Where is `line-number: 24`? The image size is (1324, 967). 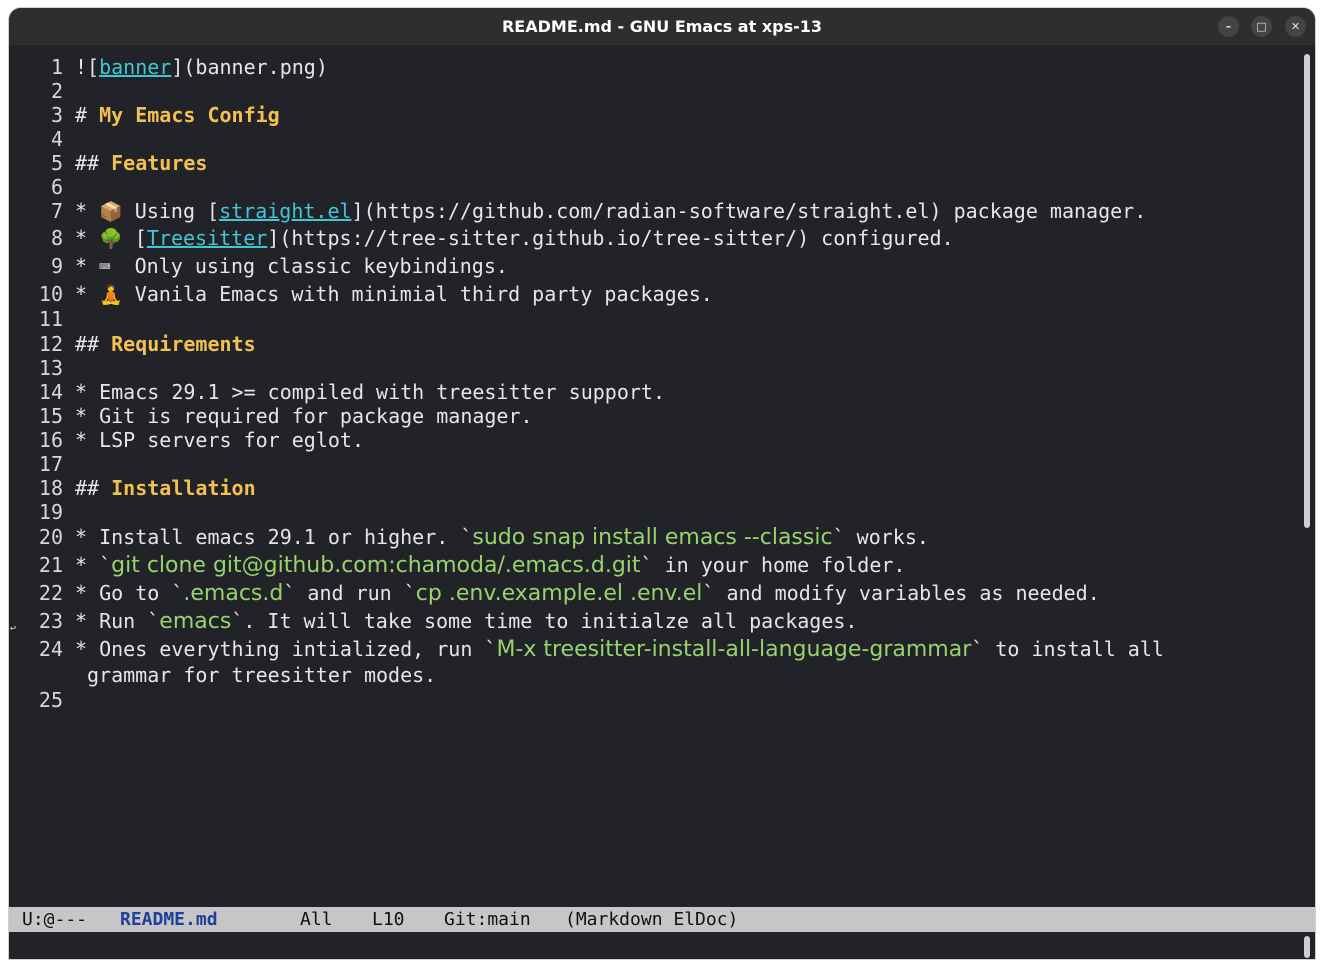 line-number: 24 is located at coordinates (50, 649).